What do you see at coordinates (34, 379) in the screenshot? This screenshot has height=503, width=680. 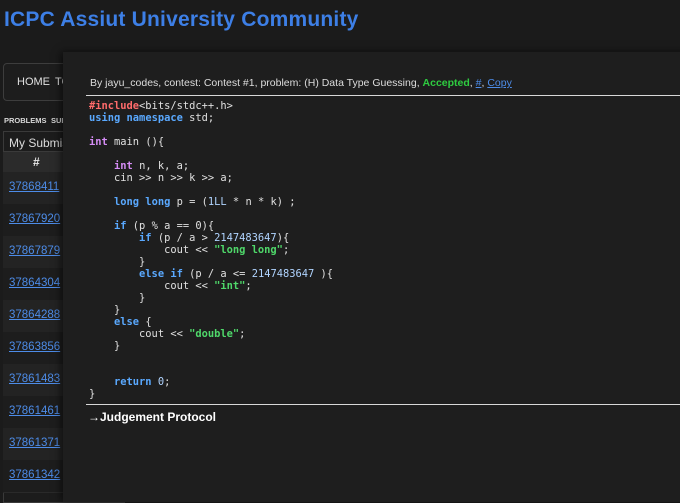 I see `submission-link: 37861483` at bounding box center [34, 379].